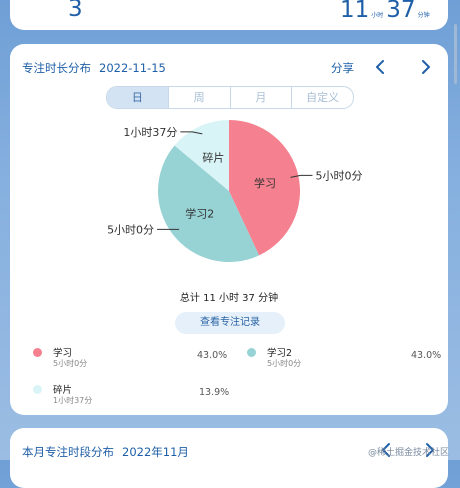 The height and width of the screenshot is (488, 460). I want to click on slice-name-label: 学习, so click(265, 183).